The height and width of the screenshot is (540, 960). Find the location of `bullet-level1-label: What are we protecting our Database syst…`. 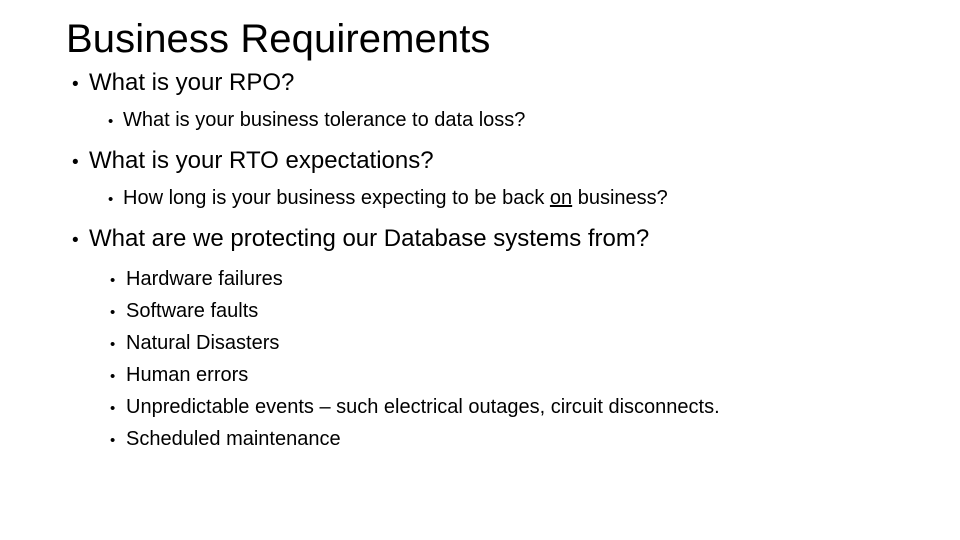

bullet-level1-label: What are we protecting our Database syst… is located at coordinates (369, 238).